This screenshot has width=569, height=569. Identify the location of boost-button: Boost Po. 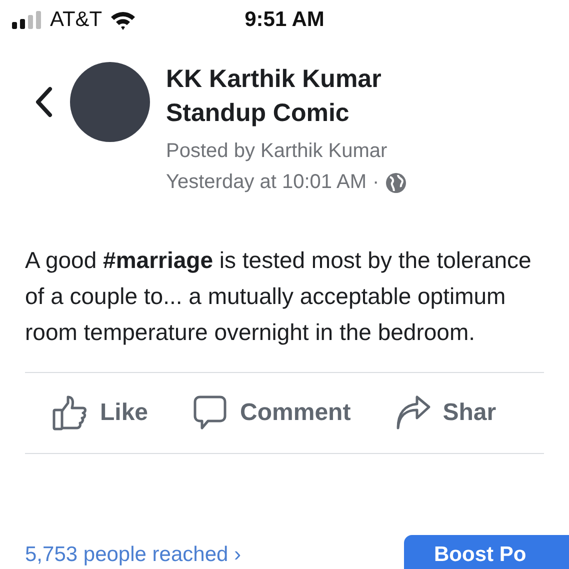
(486, 552).